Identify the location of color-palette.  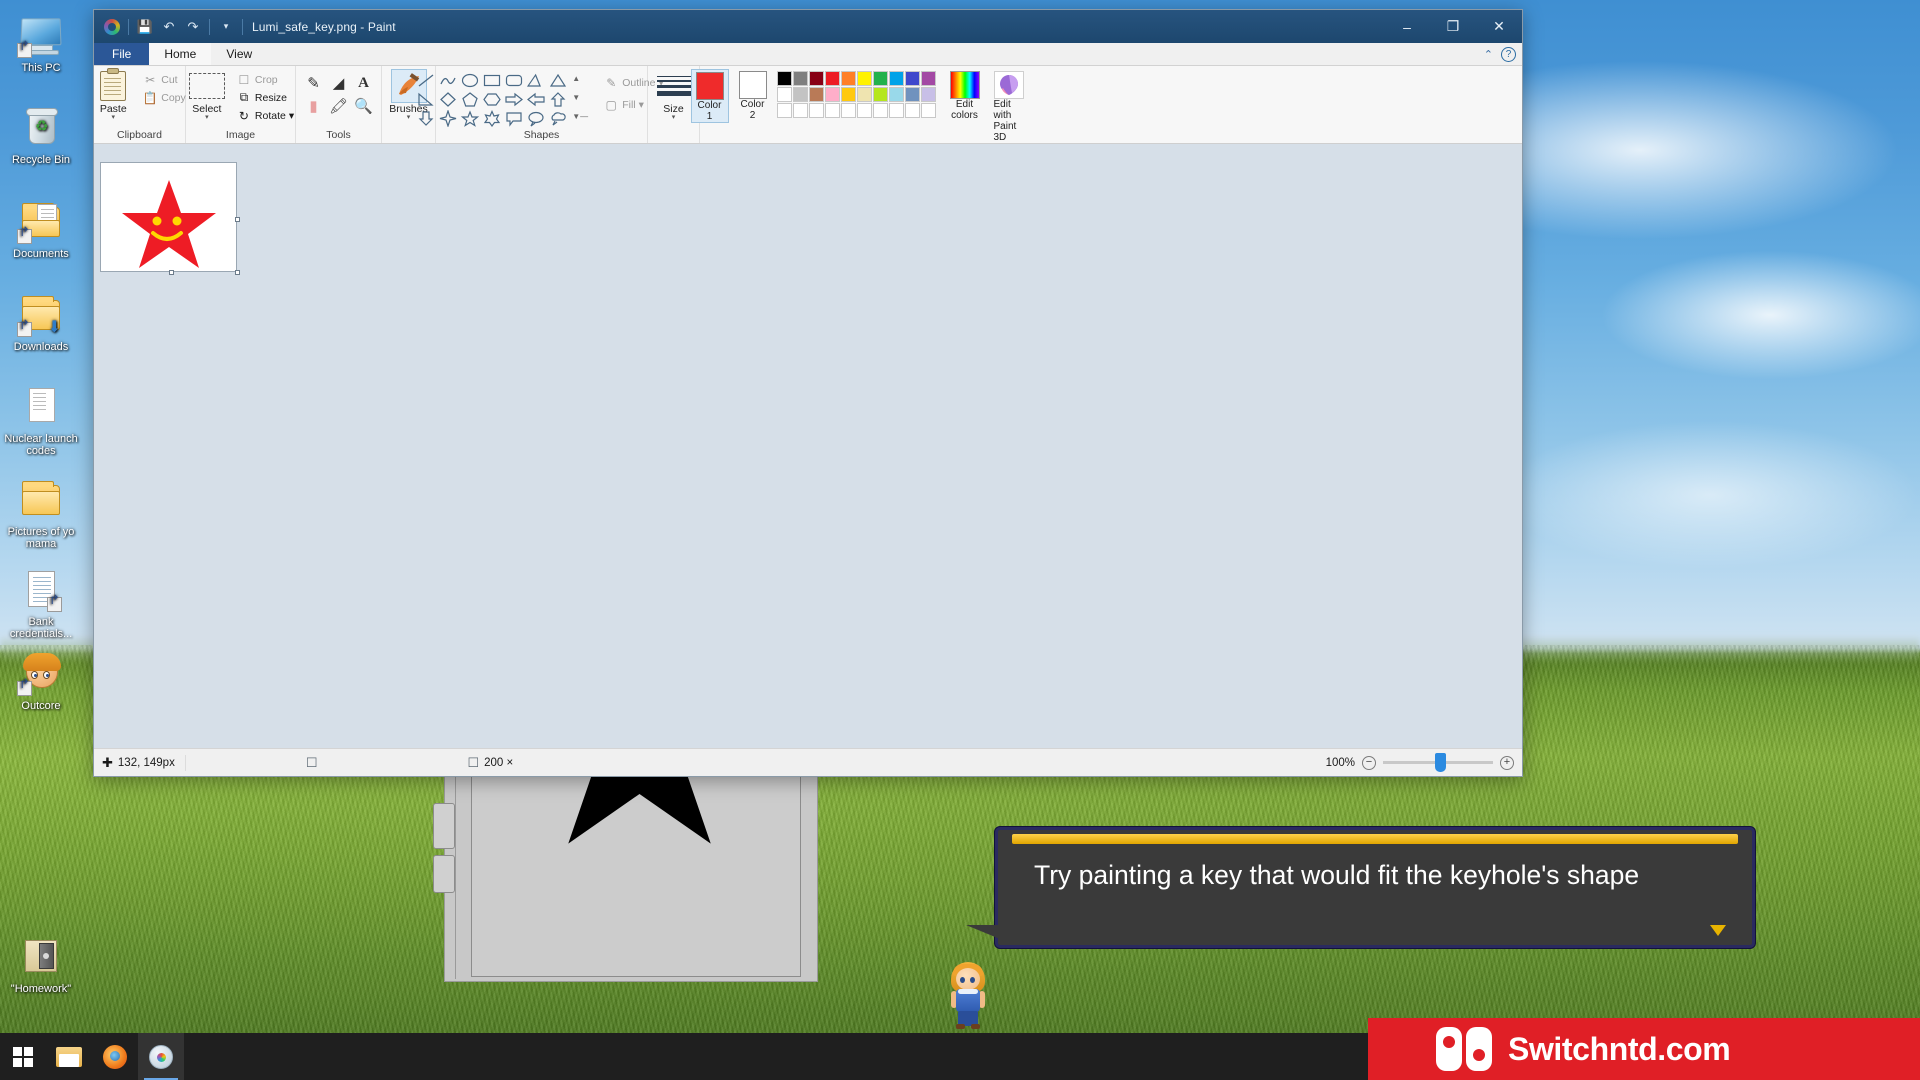
(856, 94).